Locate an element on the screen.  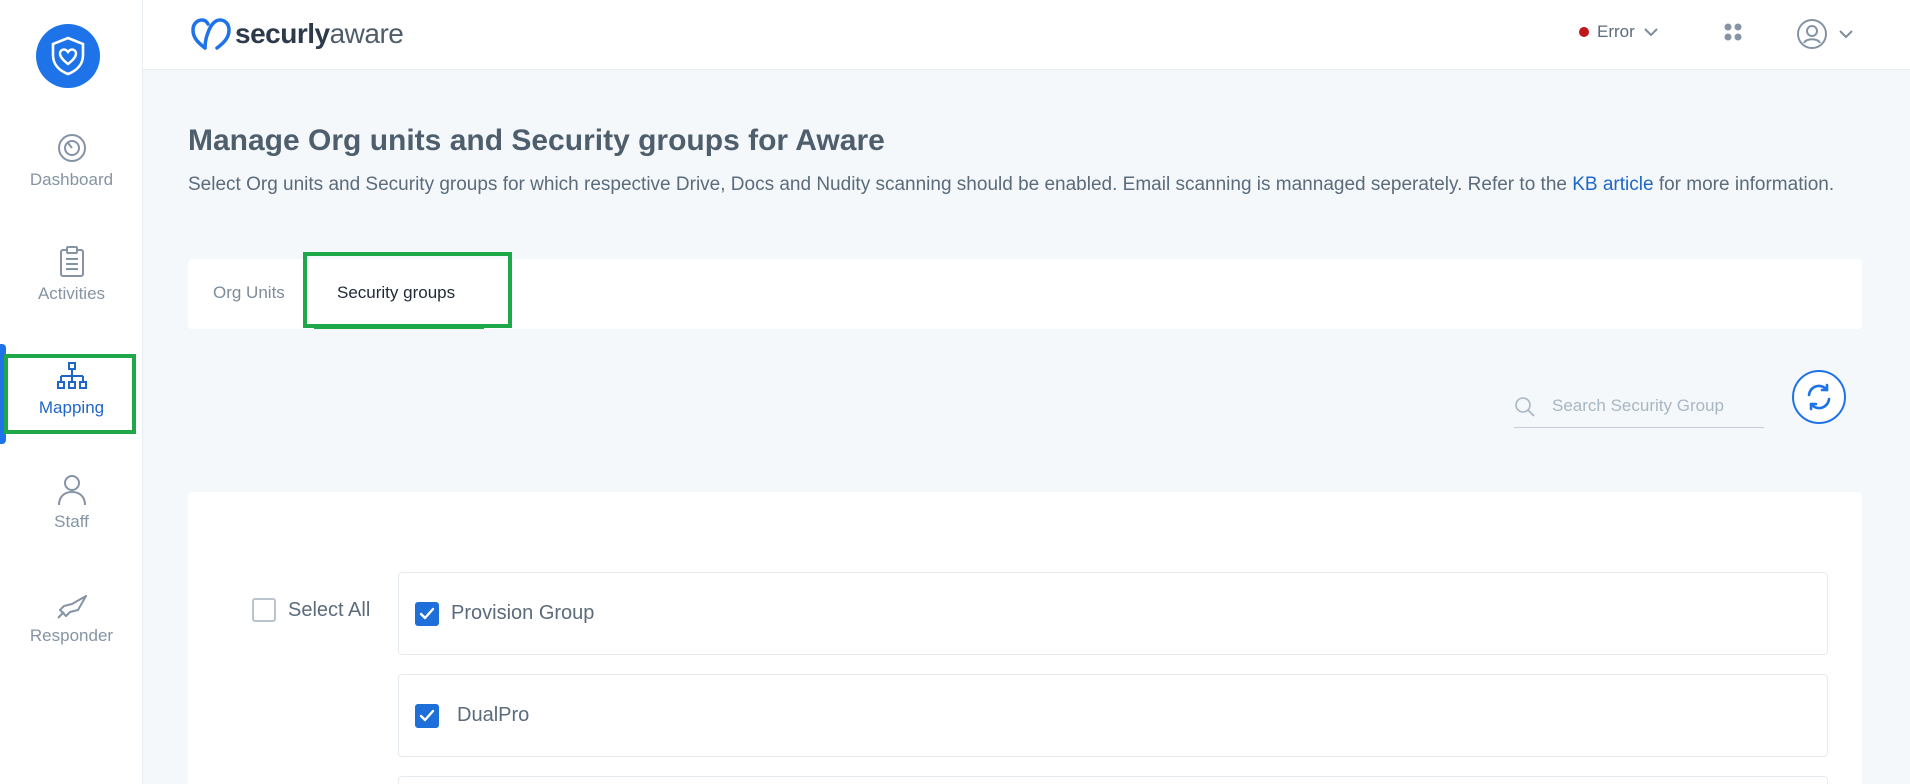
apps-grid-button is located at coordinates (1733, 34).